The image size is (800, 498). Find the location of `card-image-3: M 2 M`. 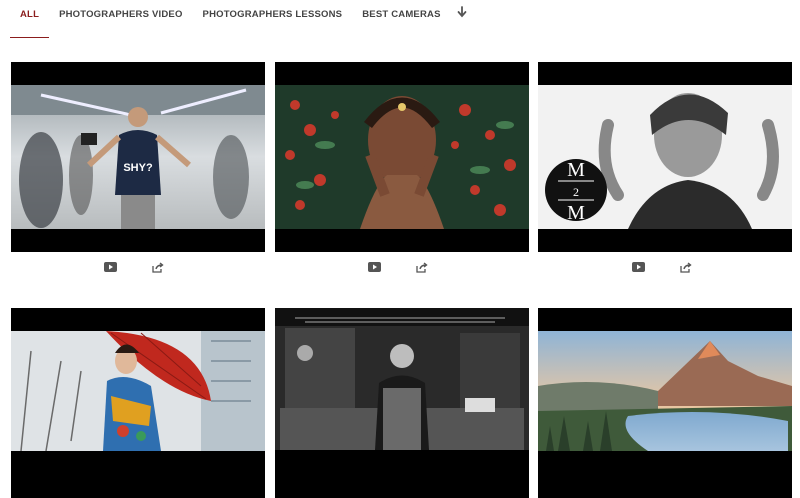

card-image-3: M 2 M is located at coordinates (665, 157).